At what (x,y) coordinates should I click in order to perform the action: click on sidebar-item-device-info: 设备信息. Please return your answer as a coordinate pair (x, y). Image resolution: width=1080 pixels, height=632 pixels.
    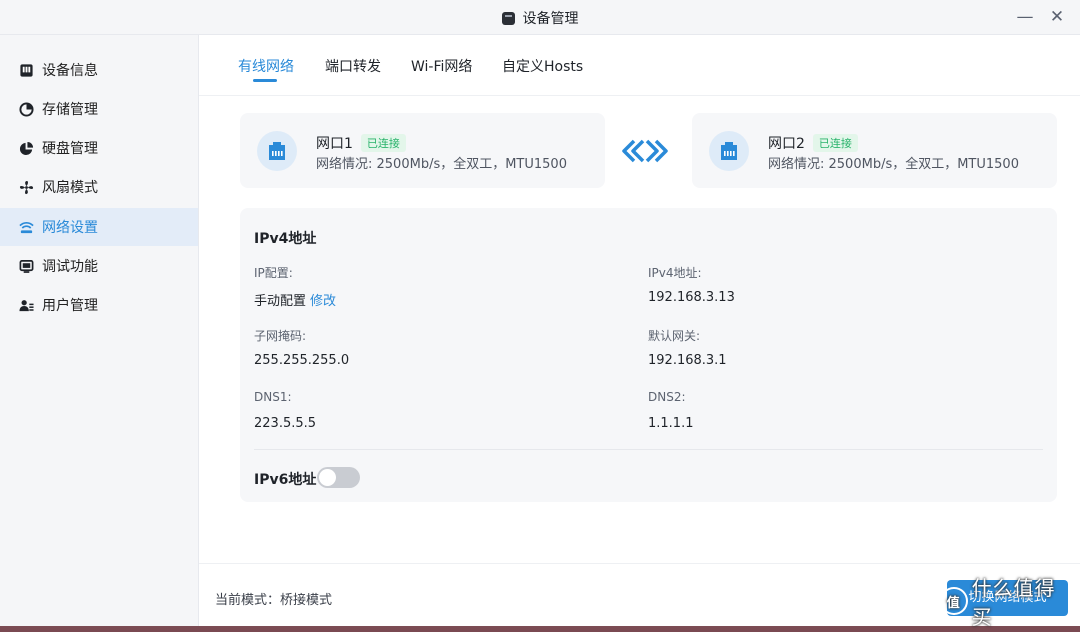
    Looking at the image, I should click on (99, 70).